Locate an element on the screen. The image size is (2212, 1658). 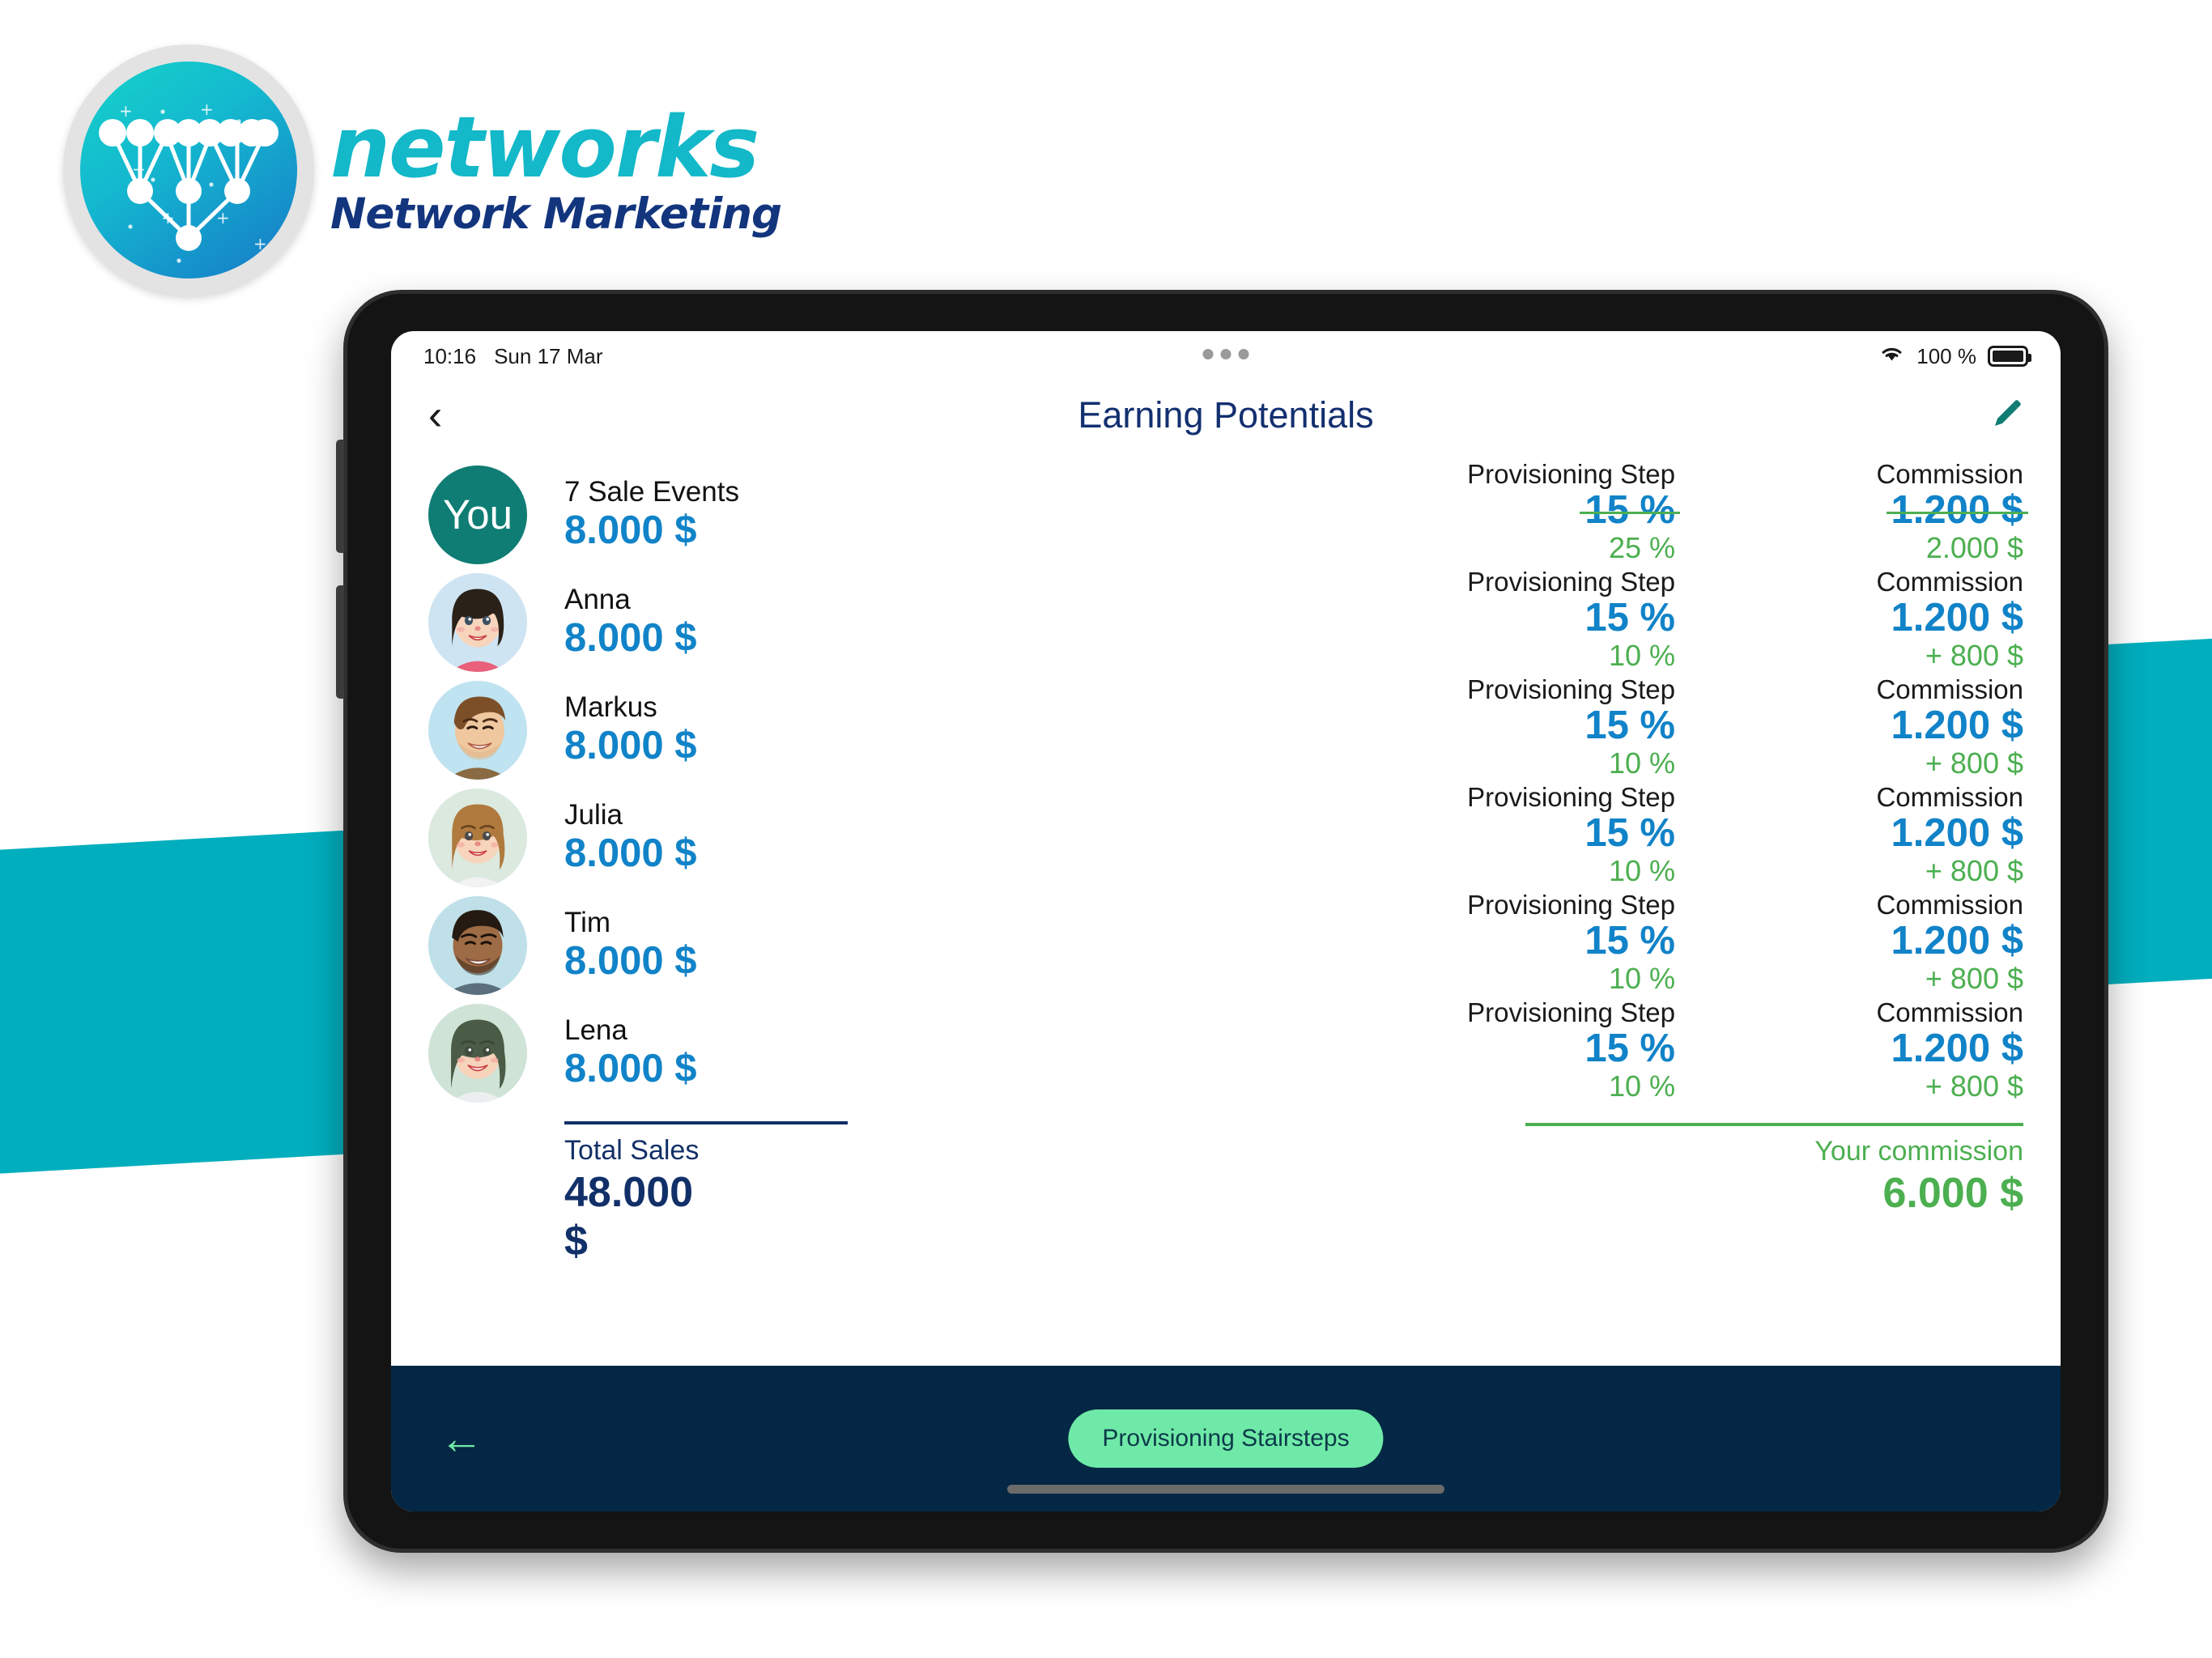
avatar: You is located at coordinates (477, 514).